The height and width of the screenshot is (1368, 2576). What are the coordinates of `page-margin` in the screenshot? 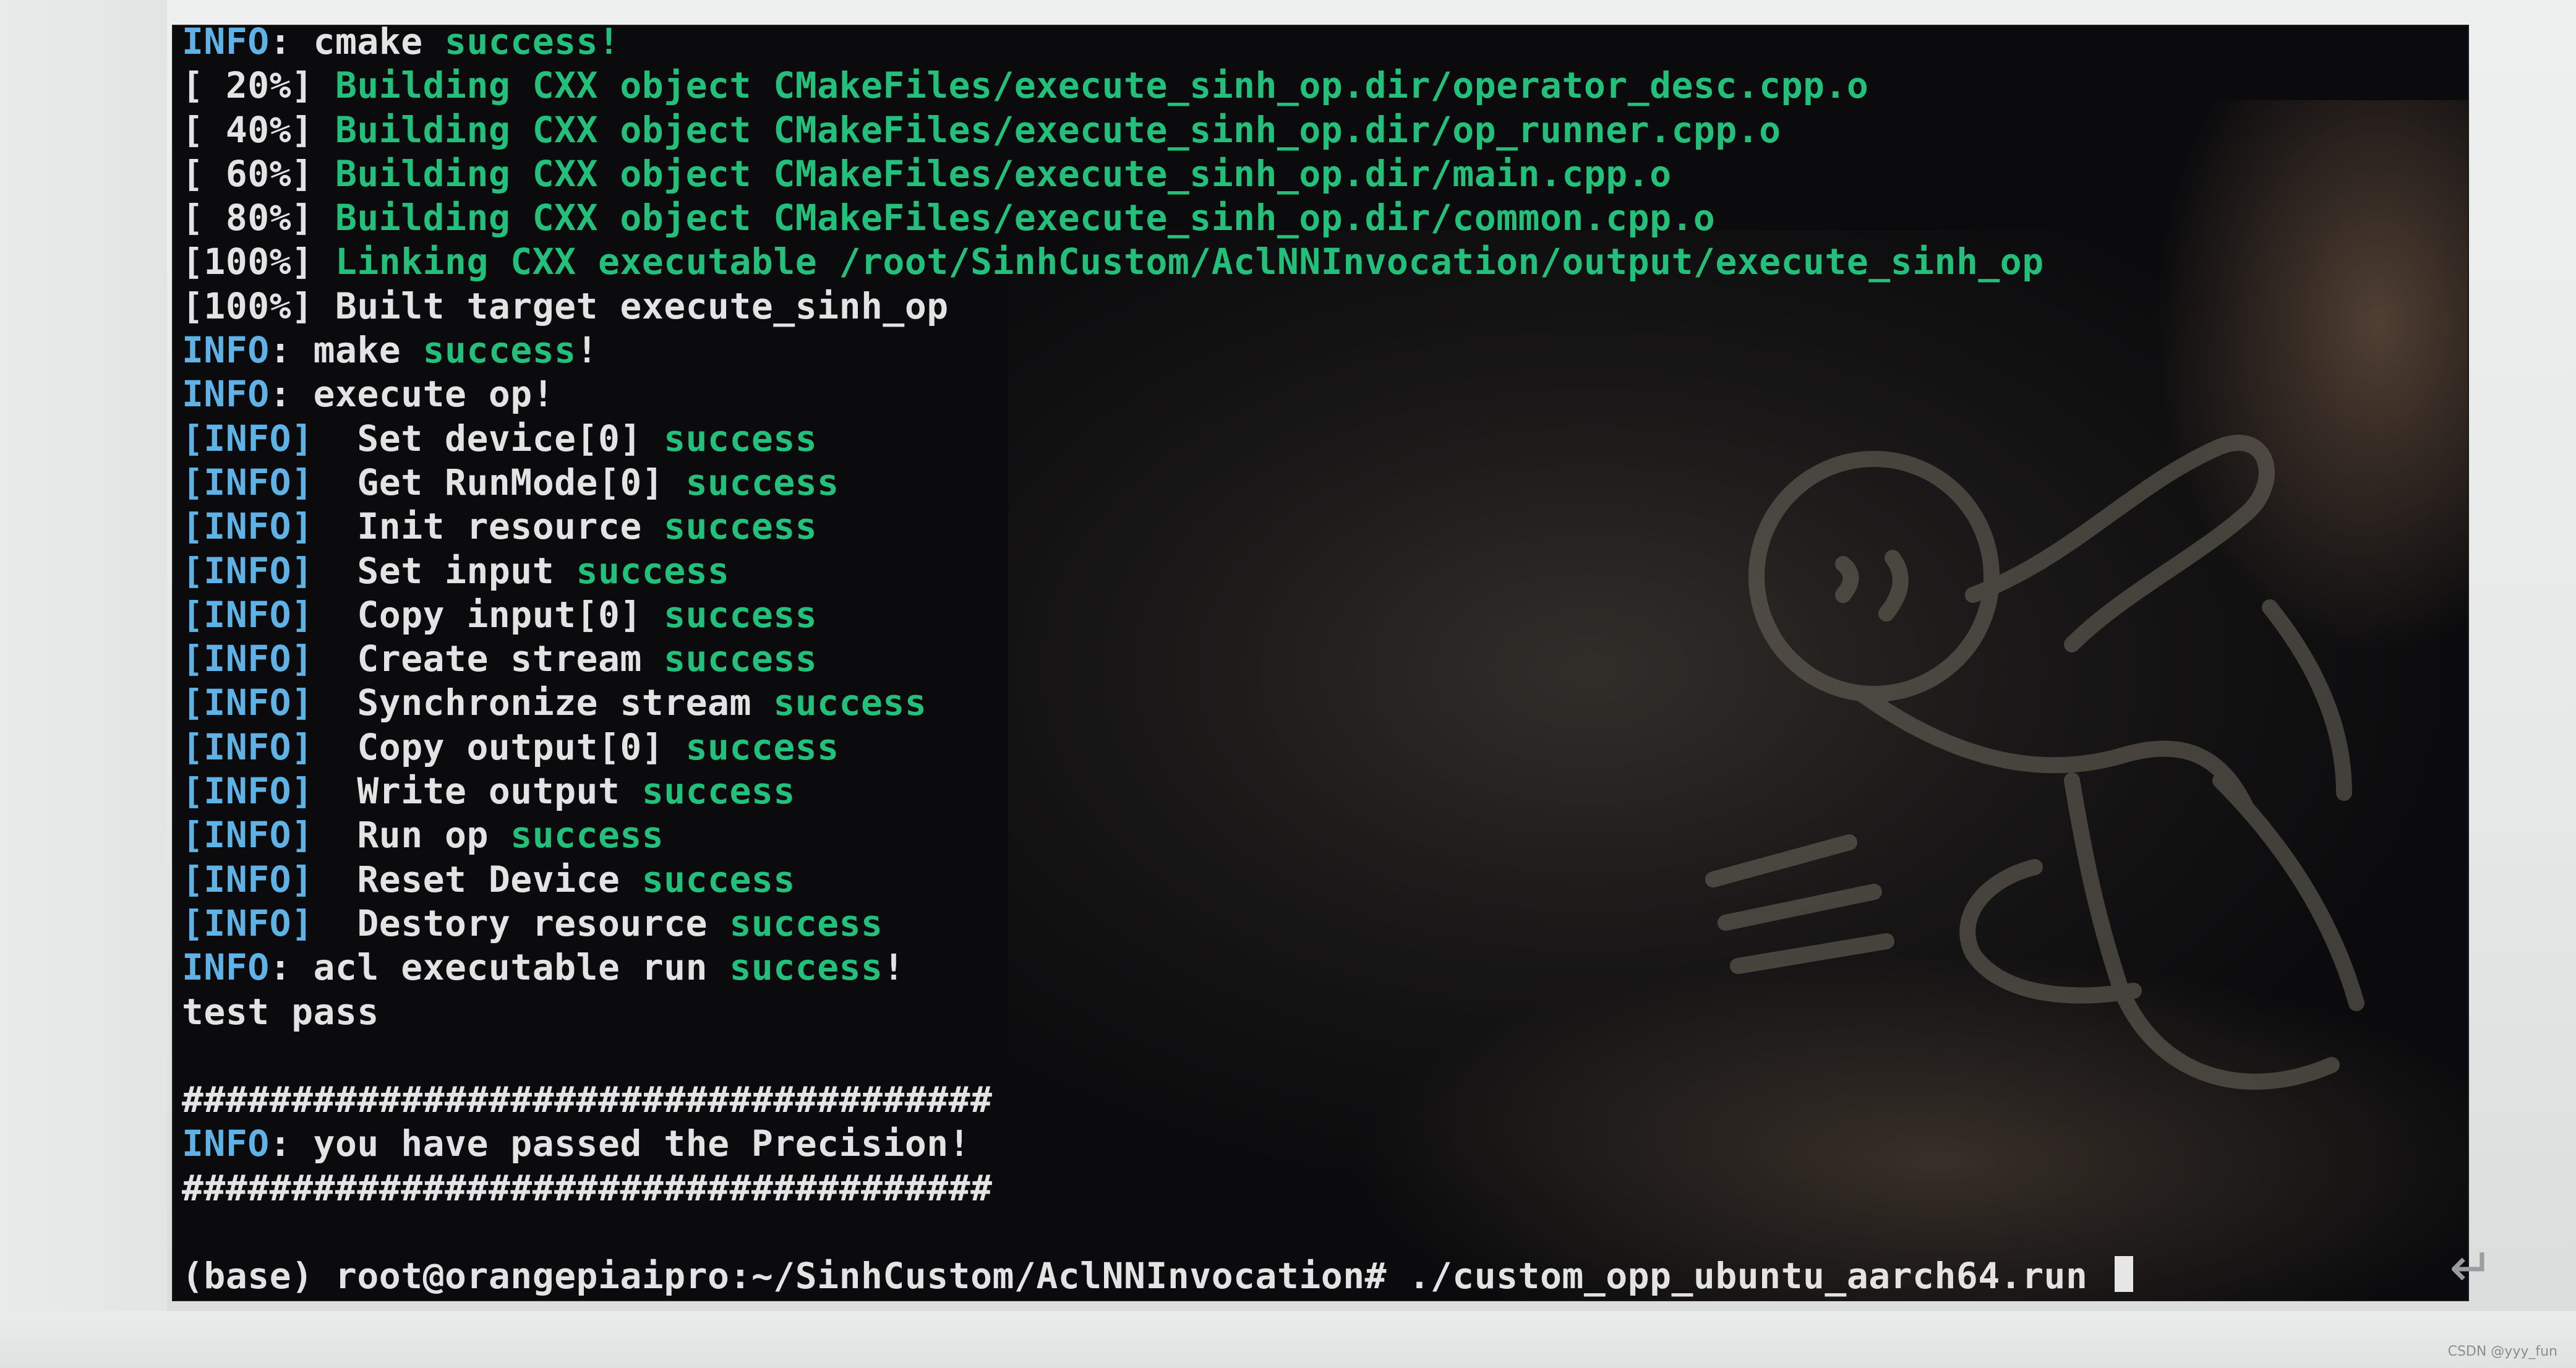 It's located at (83, 684).